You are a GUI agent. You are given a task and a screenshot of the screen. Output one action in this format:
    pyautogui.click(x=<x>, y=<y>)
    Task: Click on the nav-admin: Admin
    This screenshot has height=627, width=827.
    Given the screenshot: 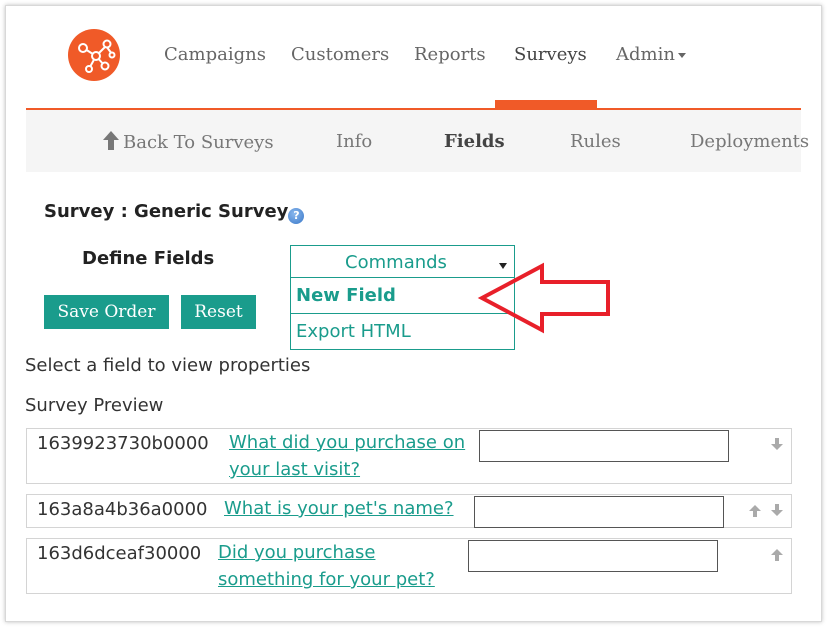 What is the action you would take?
    pyautogui.click(x=651, y=54)
    